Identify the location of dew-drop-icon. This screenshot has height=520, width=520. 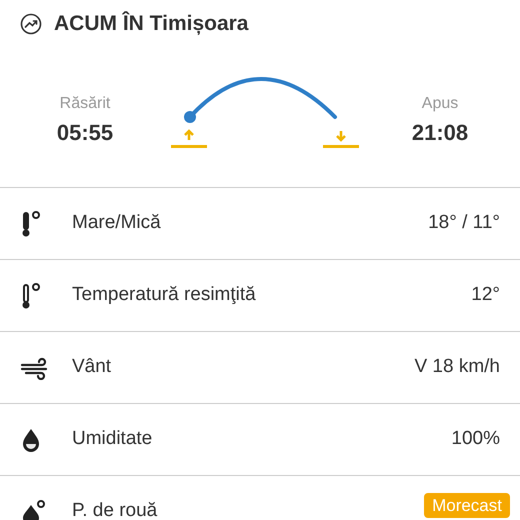
(33, 509).